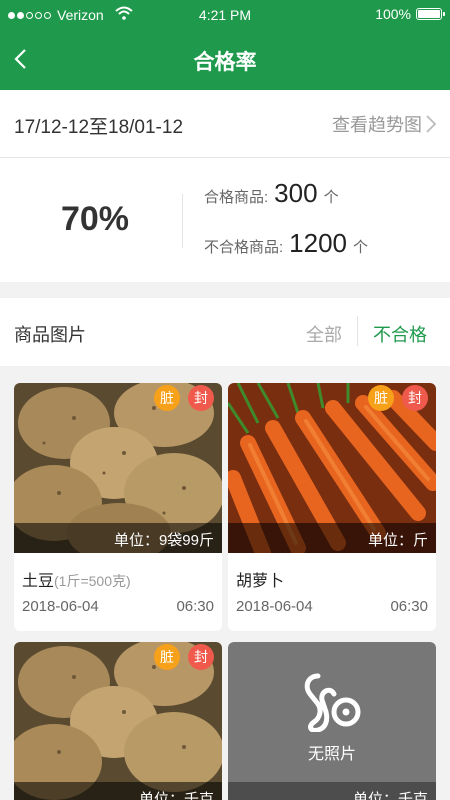 This screenshot has height=800, width=450. I want to click on no-photo-icon, so click(332, 702).